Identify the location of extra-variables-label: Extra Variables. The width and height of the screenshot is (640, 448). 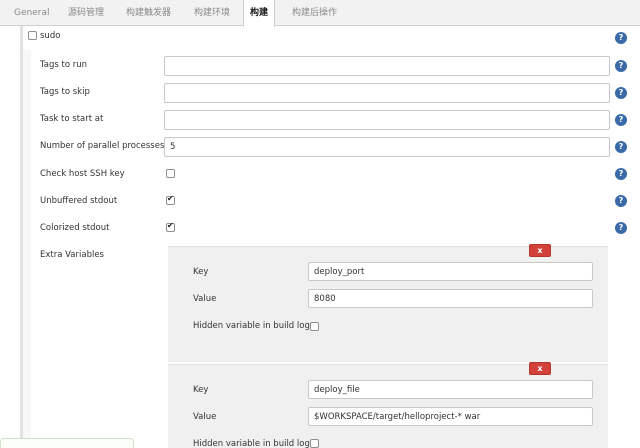
(72, 255).